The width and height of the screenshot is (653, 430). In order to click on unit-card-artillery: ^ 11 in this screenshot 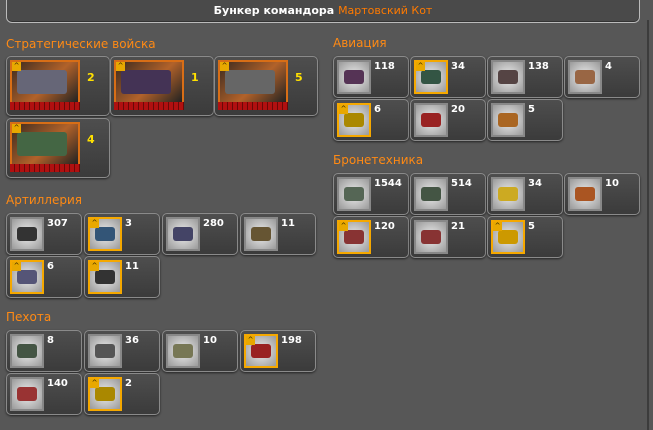, I will do `click(122, 277)`.